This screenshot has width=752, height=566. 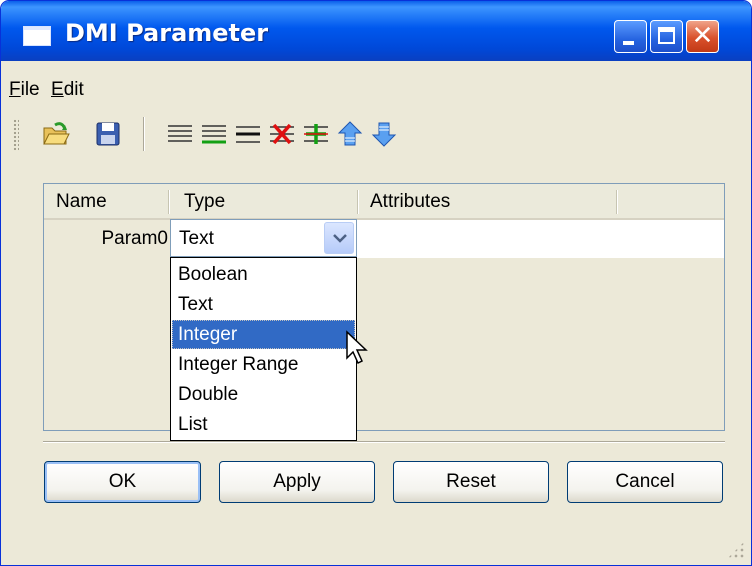 What do you see at coordinates (384, 134) in the screenshot?
I see `move-down-arrow-icon` at bounding box center [384, 134].